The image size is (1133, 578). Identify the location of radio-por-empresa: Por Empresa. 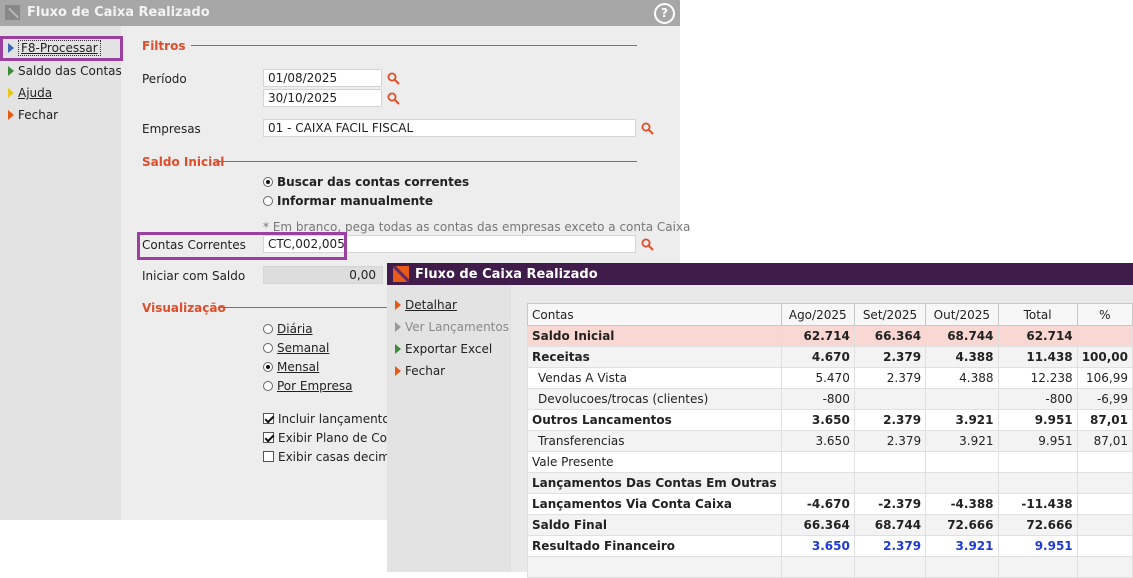
(307, 386).